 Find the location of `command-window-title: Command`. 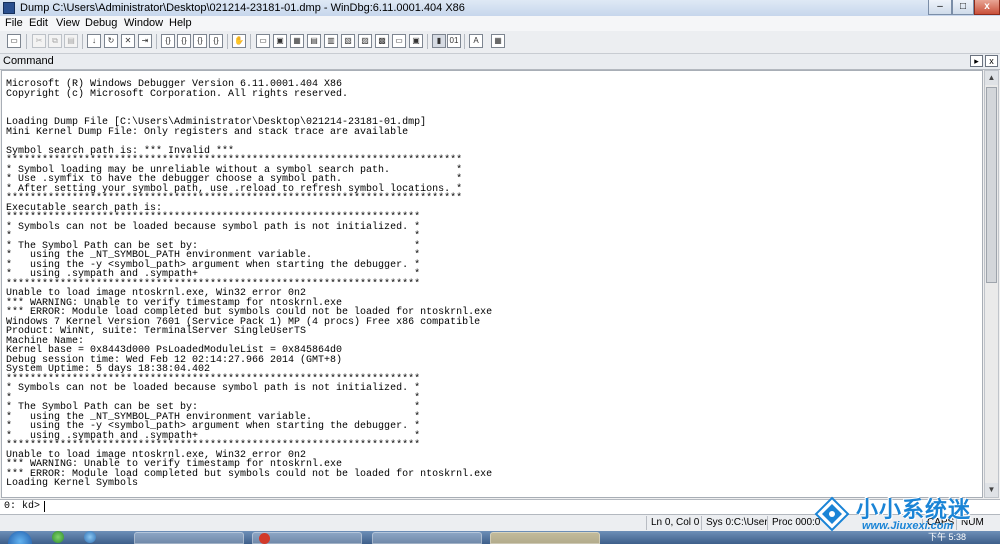

command-window-title: Command is located at coordinates (28, 61).